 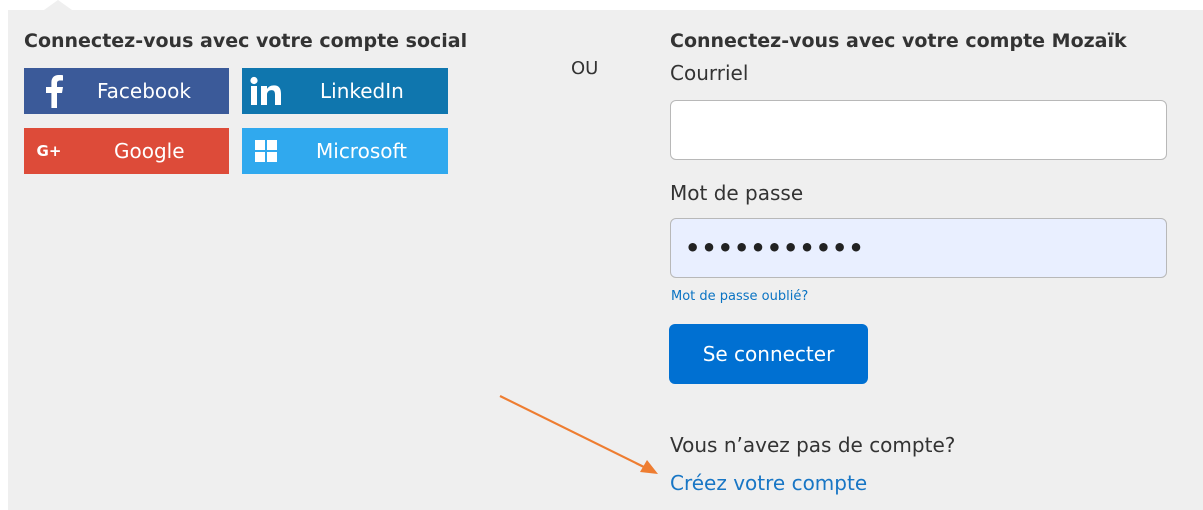 I want to click on microsoft-label: Microsoft, so click(x=362, y=151).